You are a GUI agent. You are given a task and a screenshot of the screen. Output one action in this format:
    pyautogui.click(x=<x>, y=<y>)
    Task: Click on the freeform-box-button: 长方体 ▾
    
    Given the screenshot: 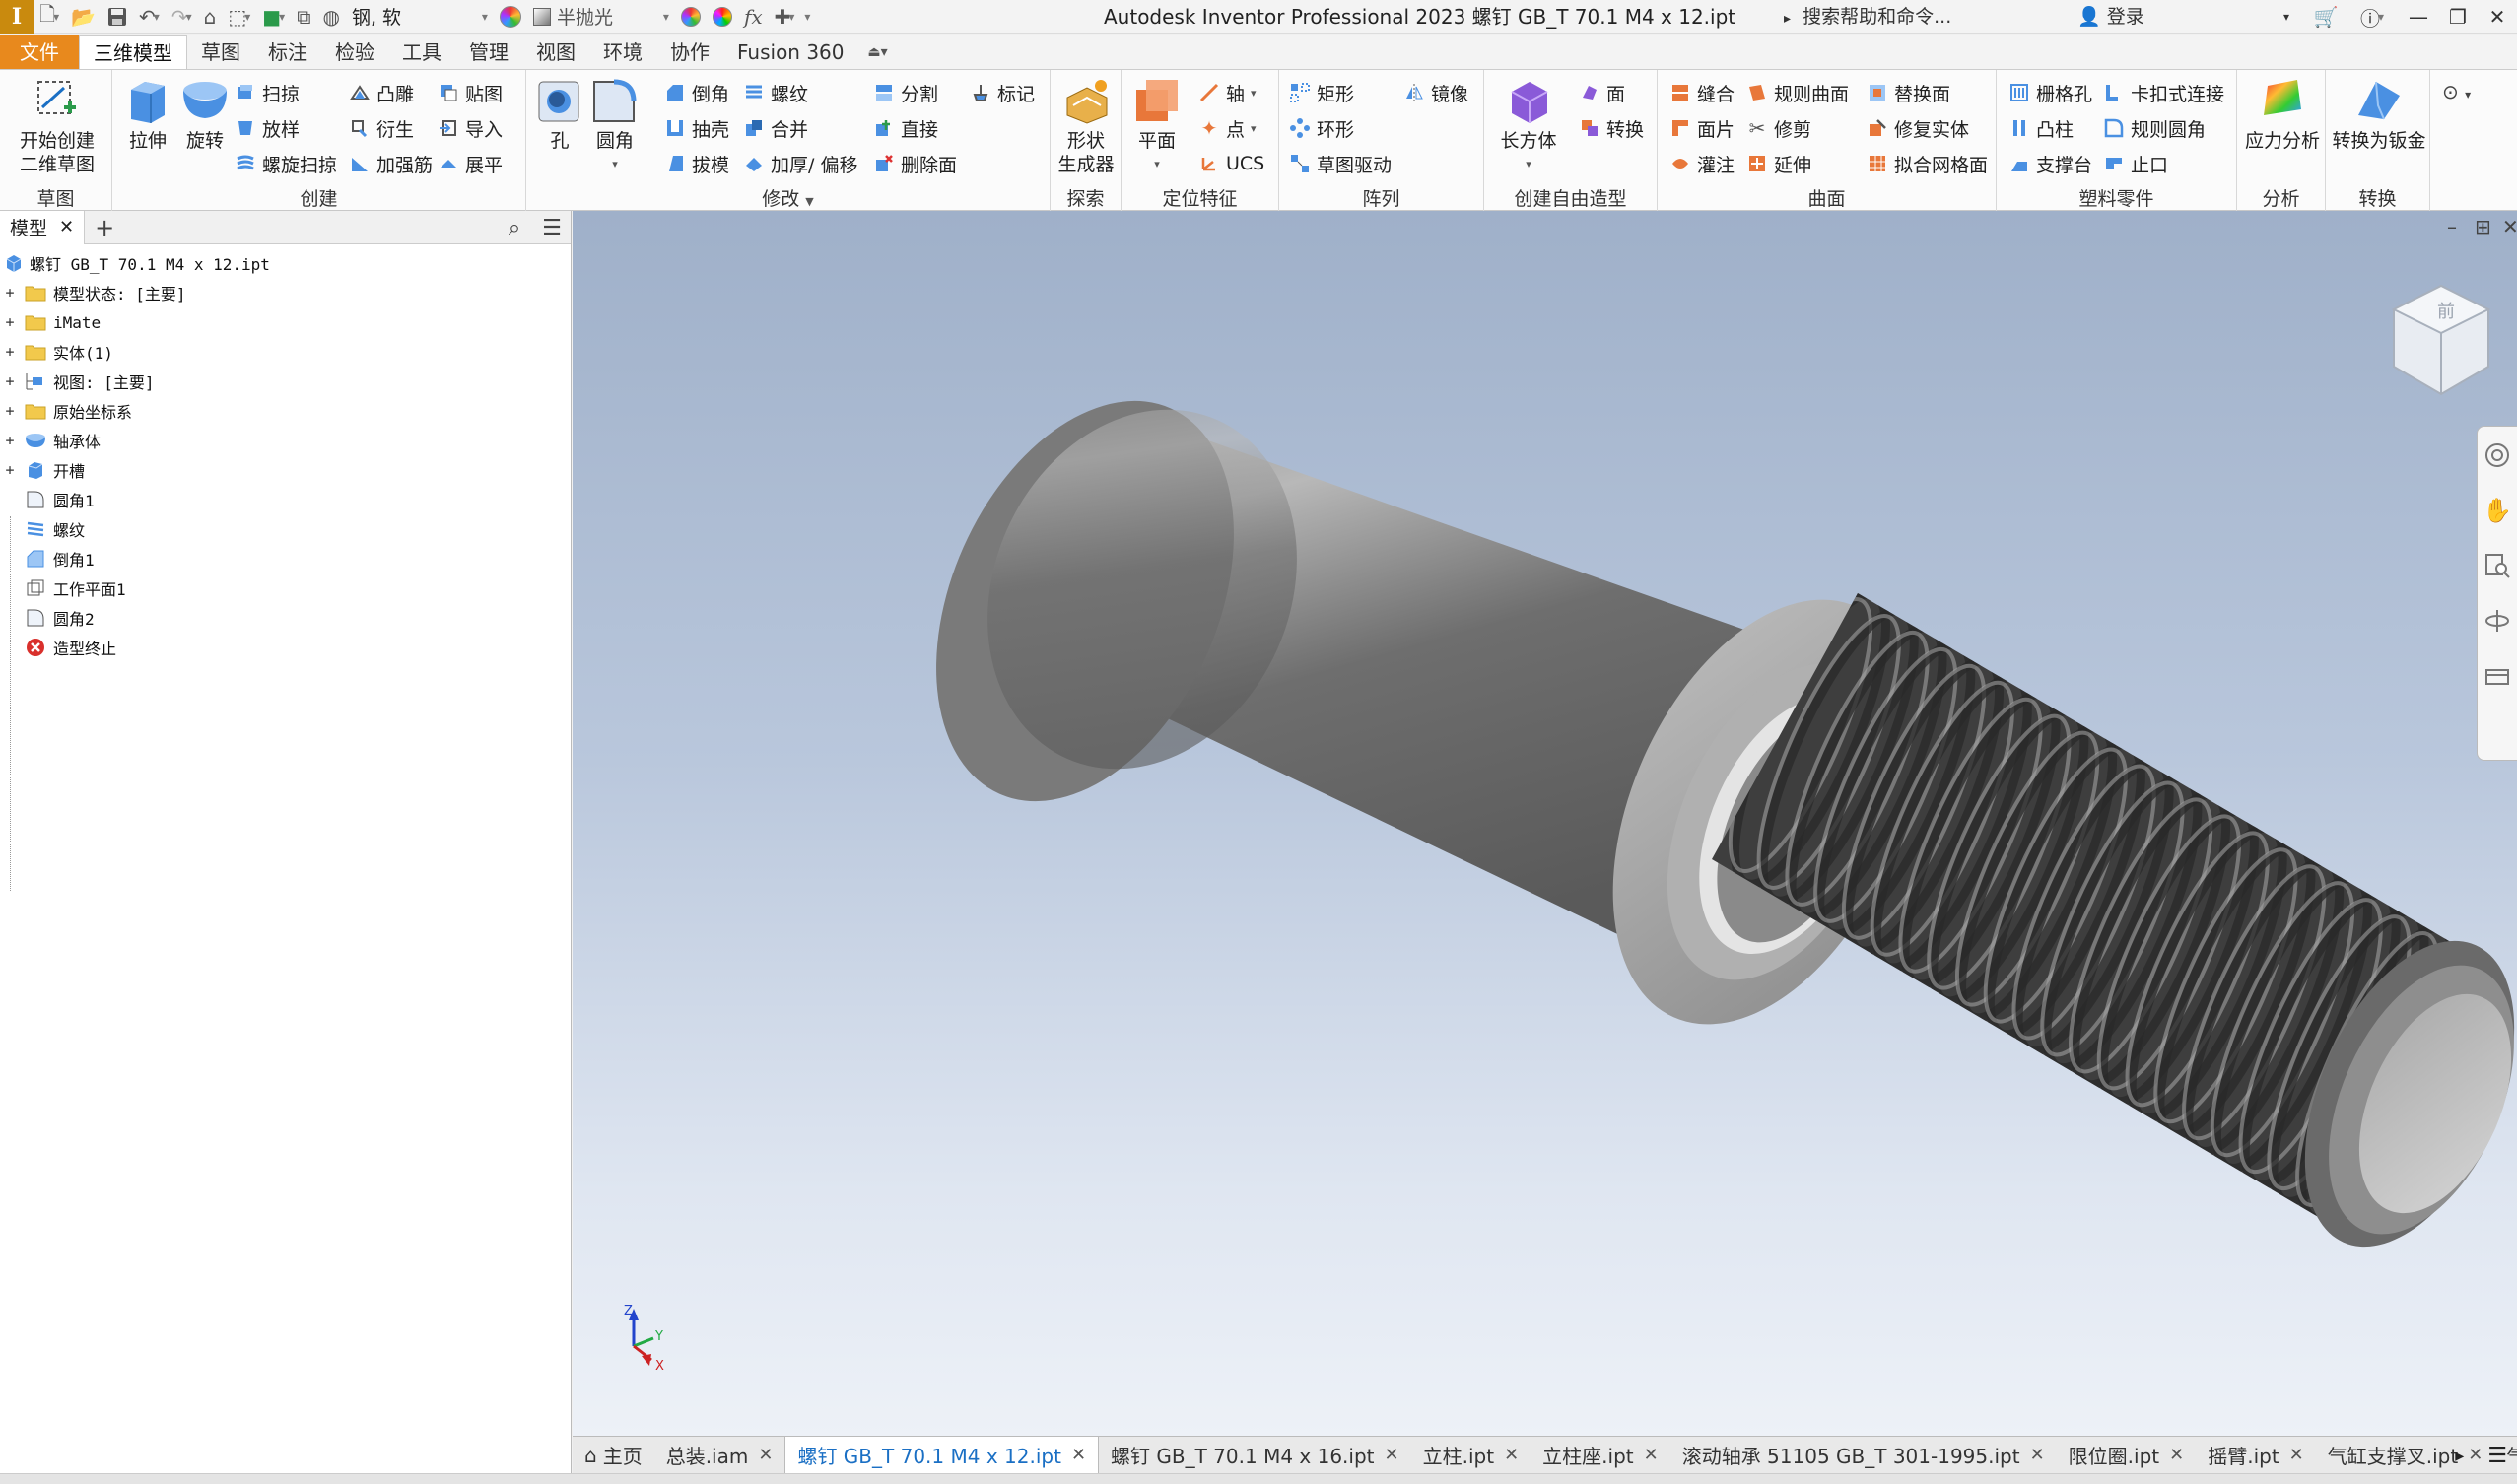 What is the action you would take?
    pyautogui.click(x=1528, y=126)
    